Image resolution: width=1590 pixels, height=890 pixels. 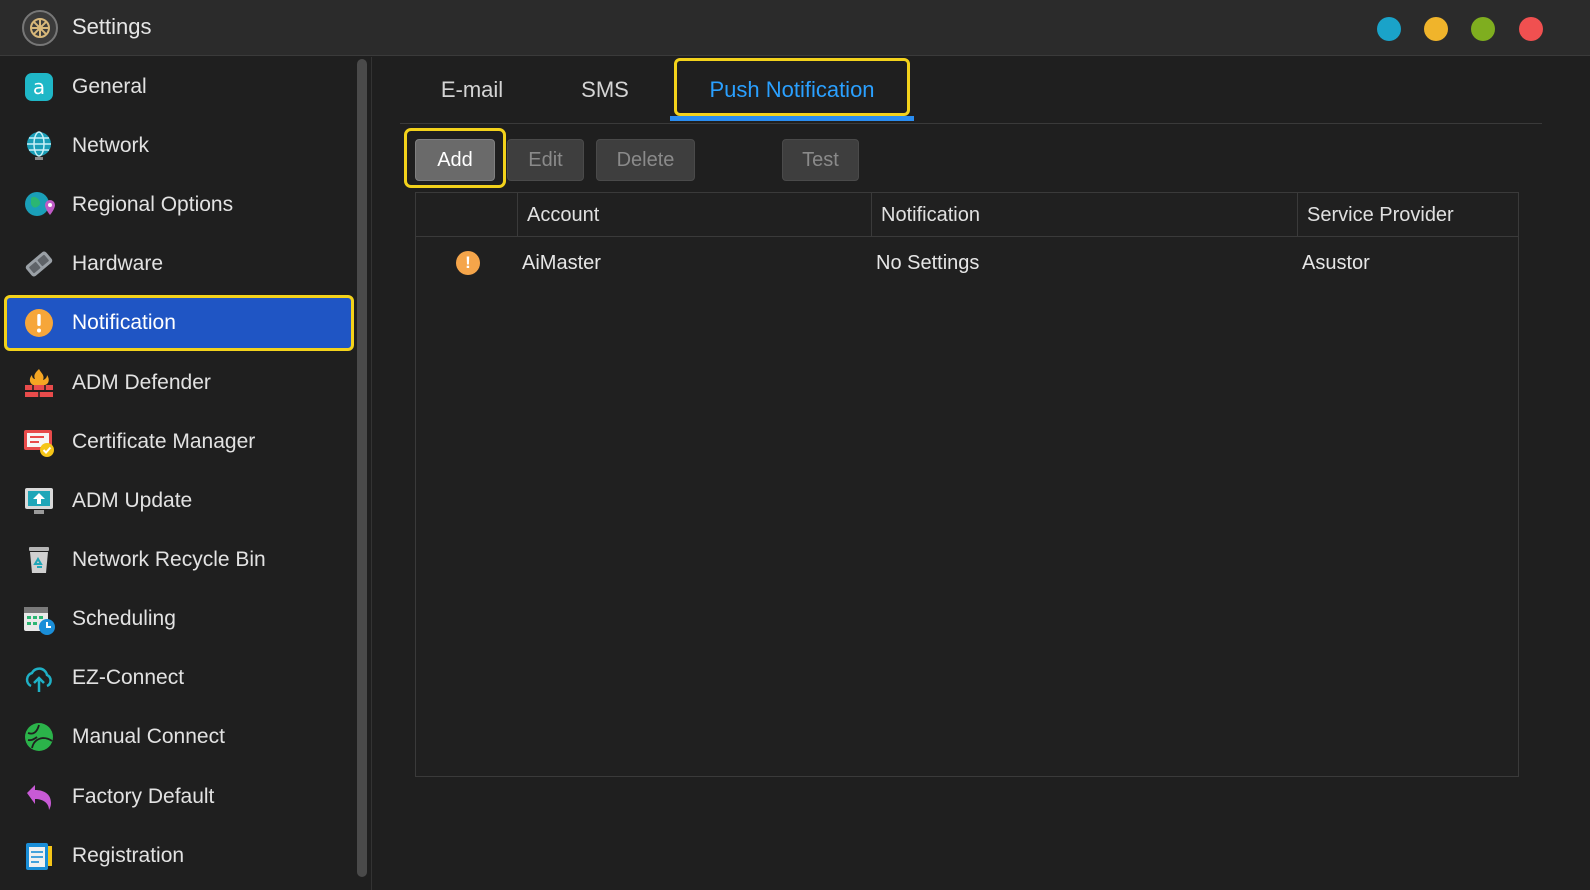 What do you see at coordinates (39, 678) in the screenshot?
I see `cloud-upload-icon` at bounding box center [39, 678].